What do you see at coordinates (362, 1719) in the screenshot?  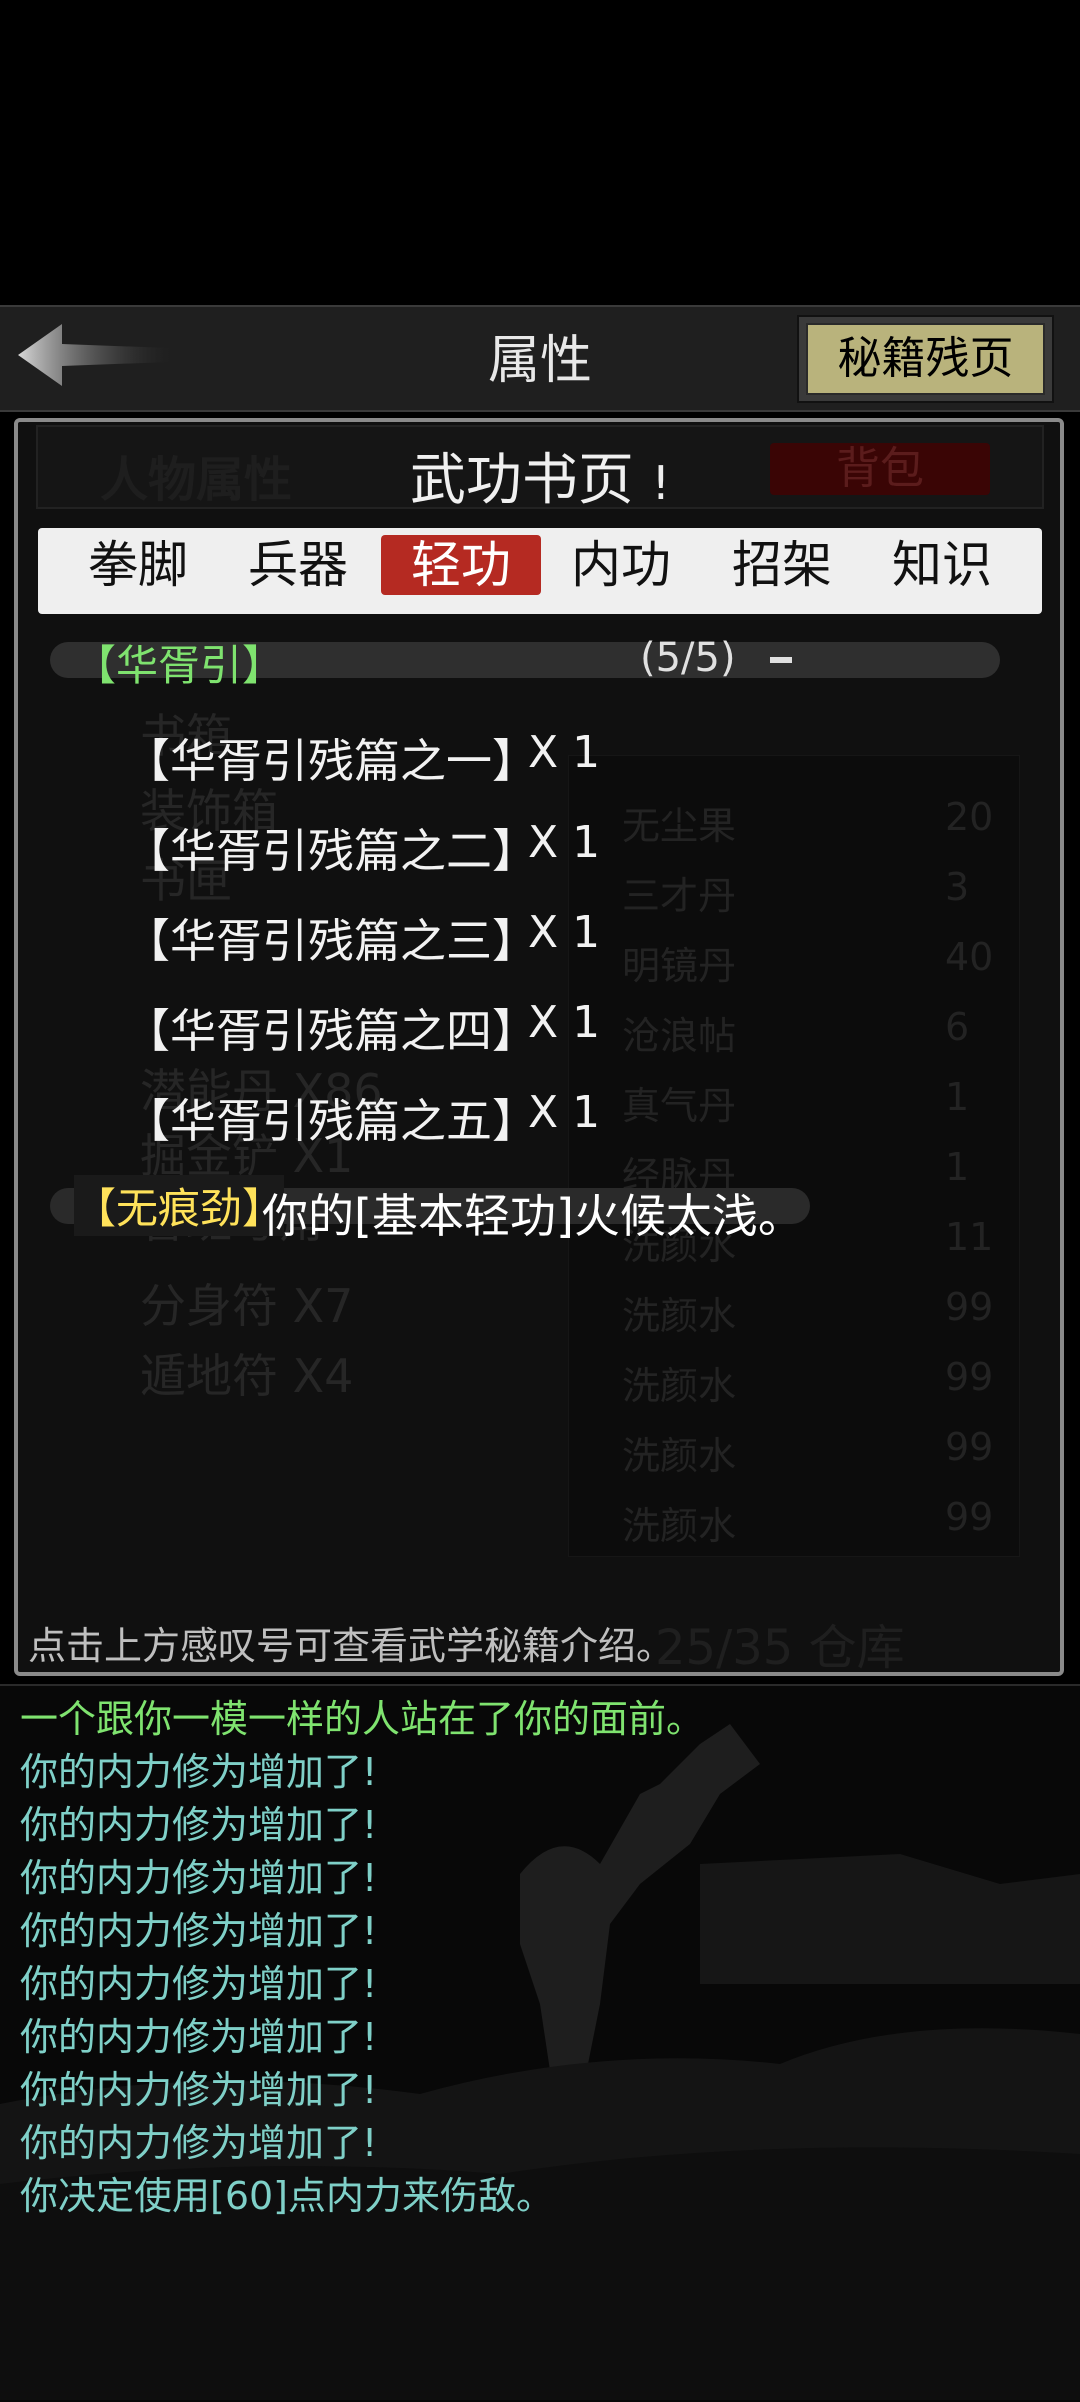 I see `log-line: 一个跟你一模一样的人站在了你的面前。` at bounding box center [362, 1719].